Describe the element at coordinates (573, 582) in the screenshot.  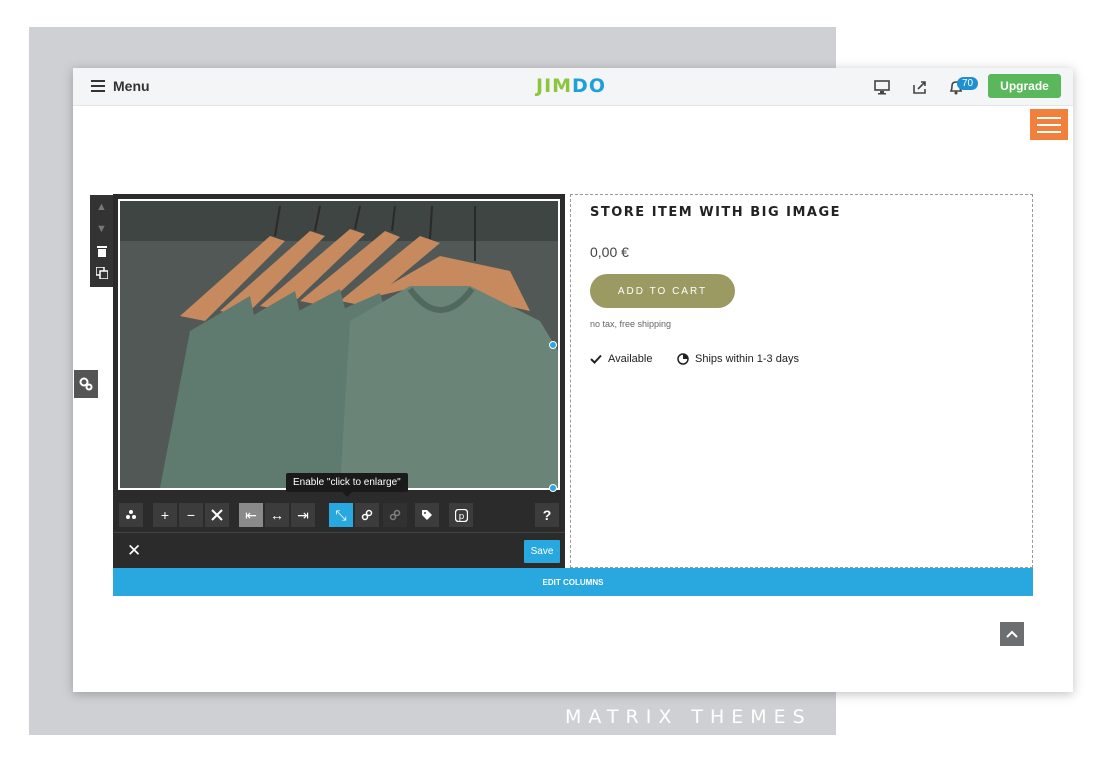
I see `edit-columns-button: EDIT COLUMNS` at that location.